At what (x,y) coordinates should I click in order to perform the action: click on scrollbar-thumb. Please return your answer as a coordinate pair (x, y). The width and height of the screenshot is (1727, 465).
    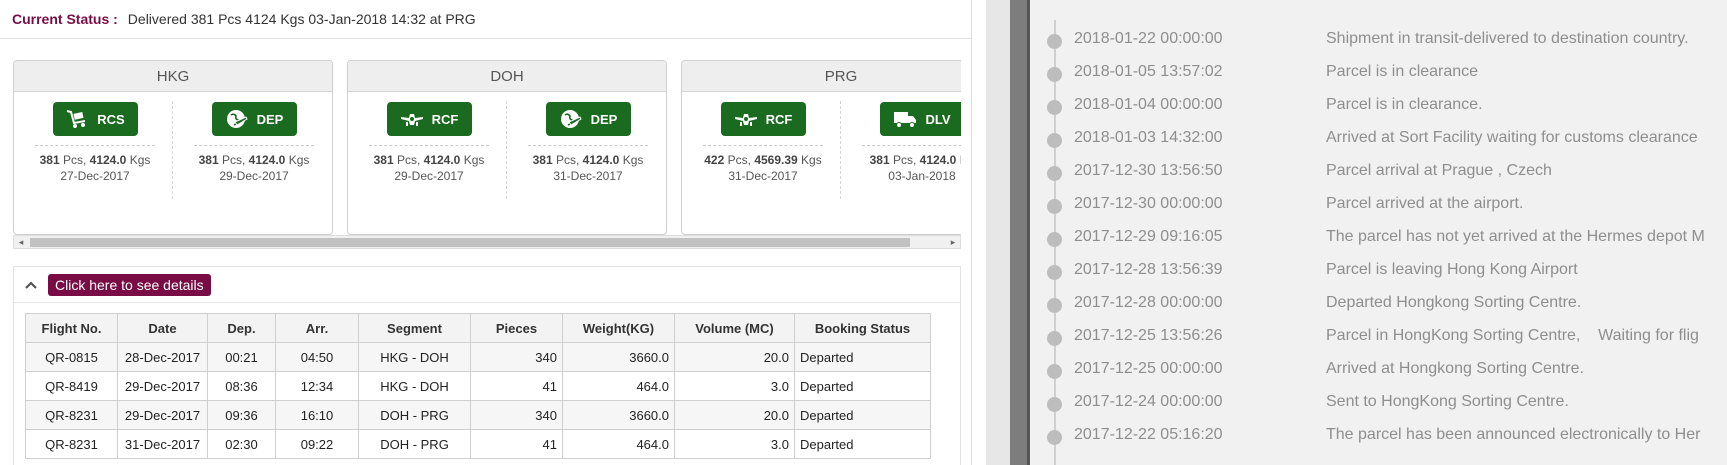
    Looking at the image, I should click on (470, 242).